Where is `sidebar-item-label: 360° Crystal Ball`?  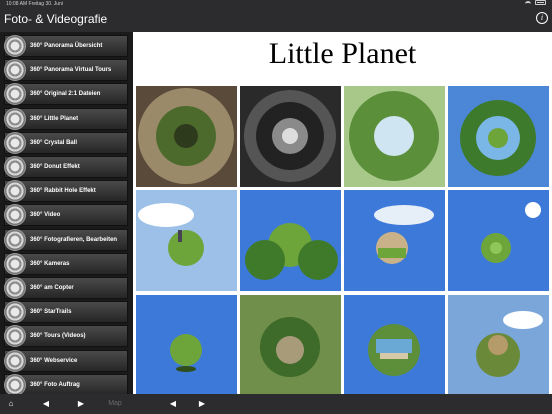
sidebar-item-label: 360° Crystal Ball is located at coordinates (54, 142).